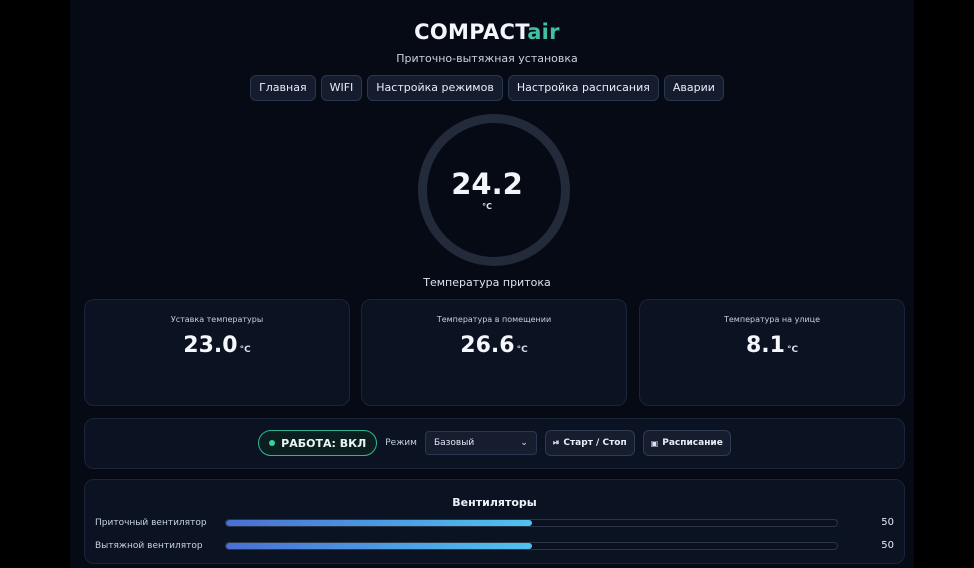  I want to click on start-stop-label: Старт / Стоп, so click(595, 443).